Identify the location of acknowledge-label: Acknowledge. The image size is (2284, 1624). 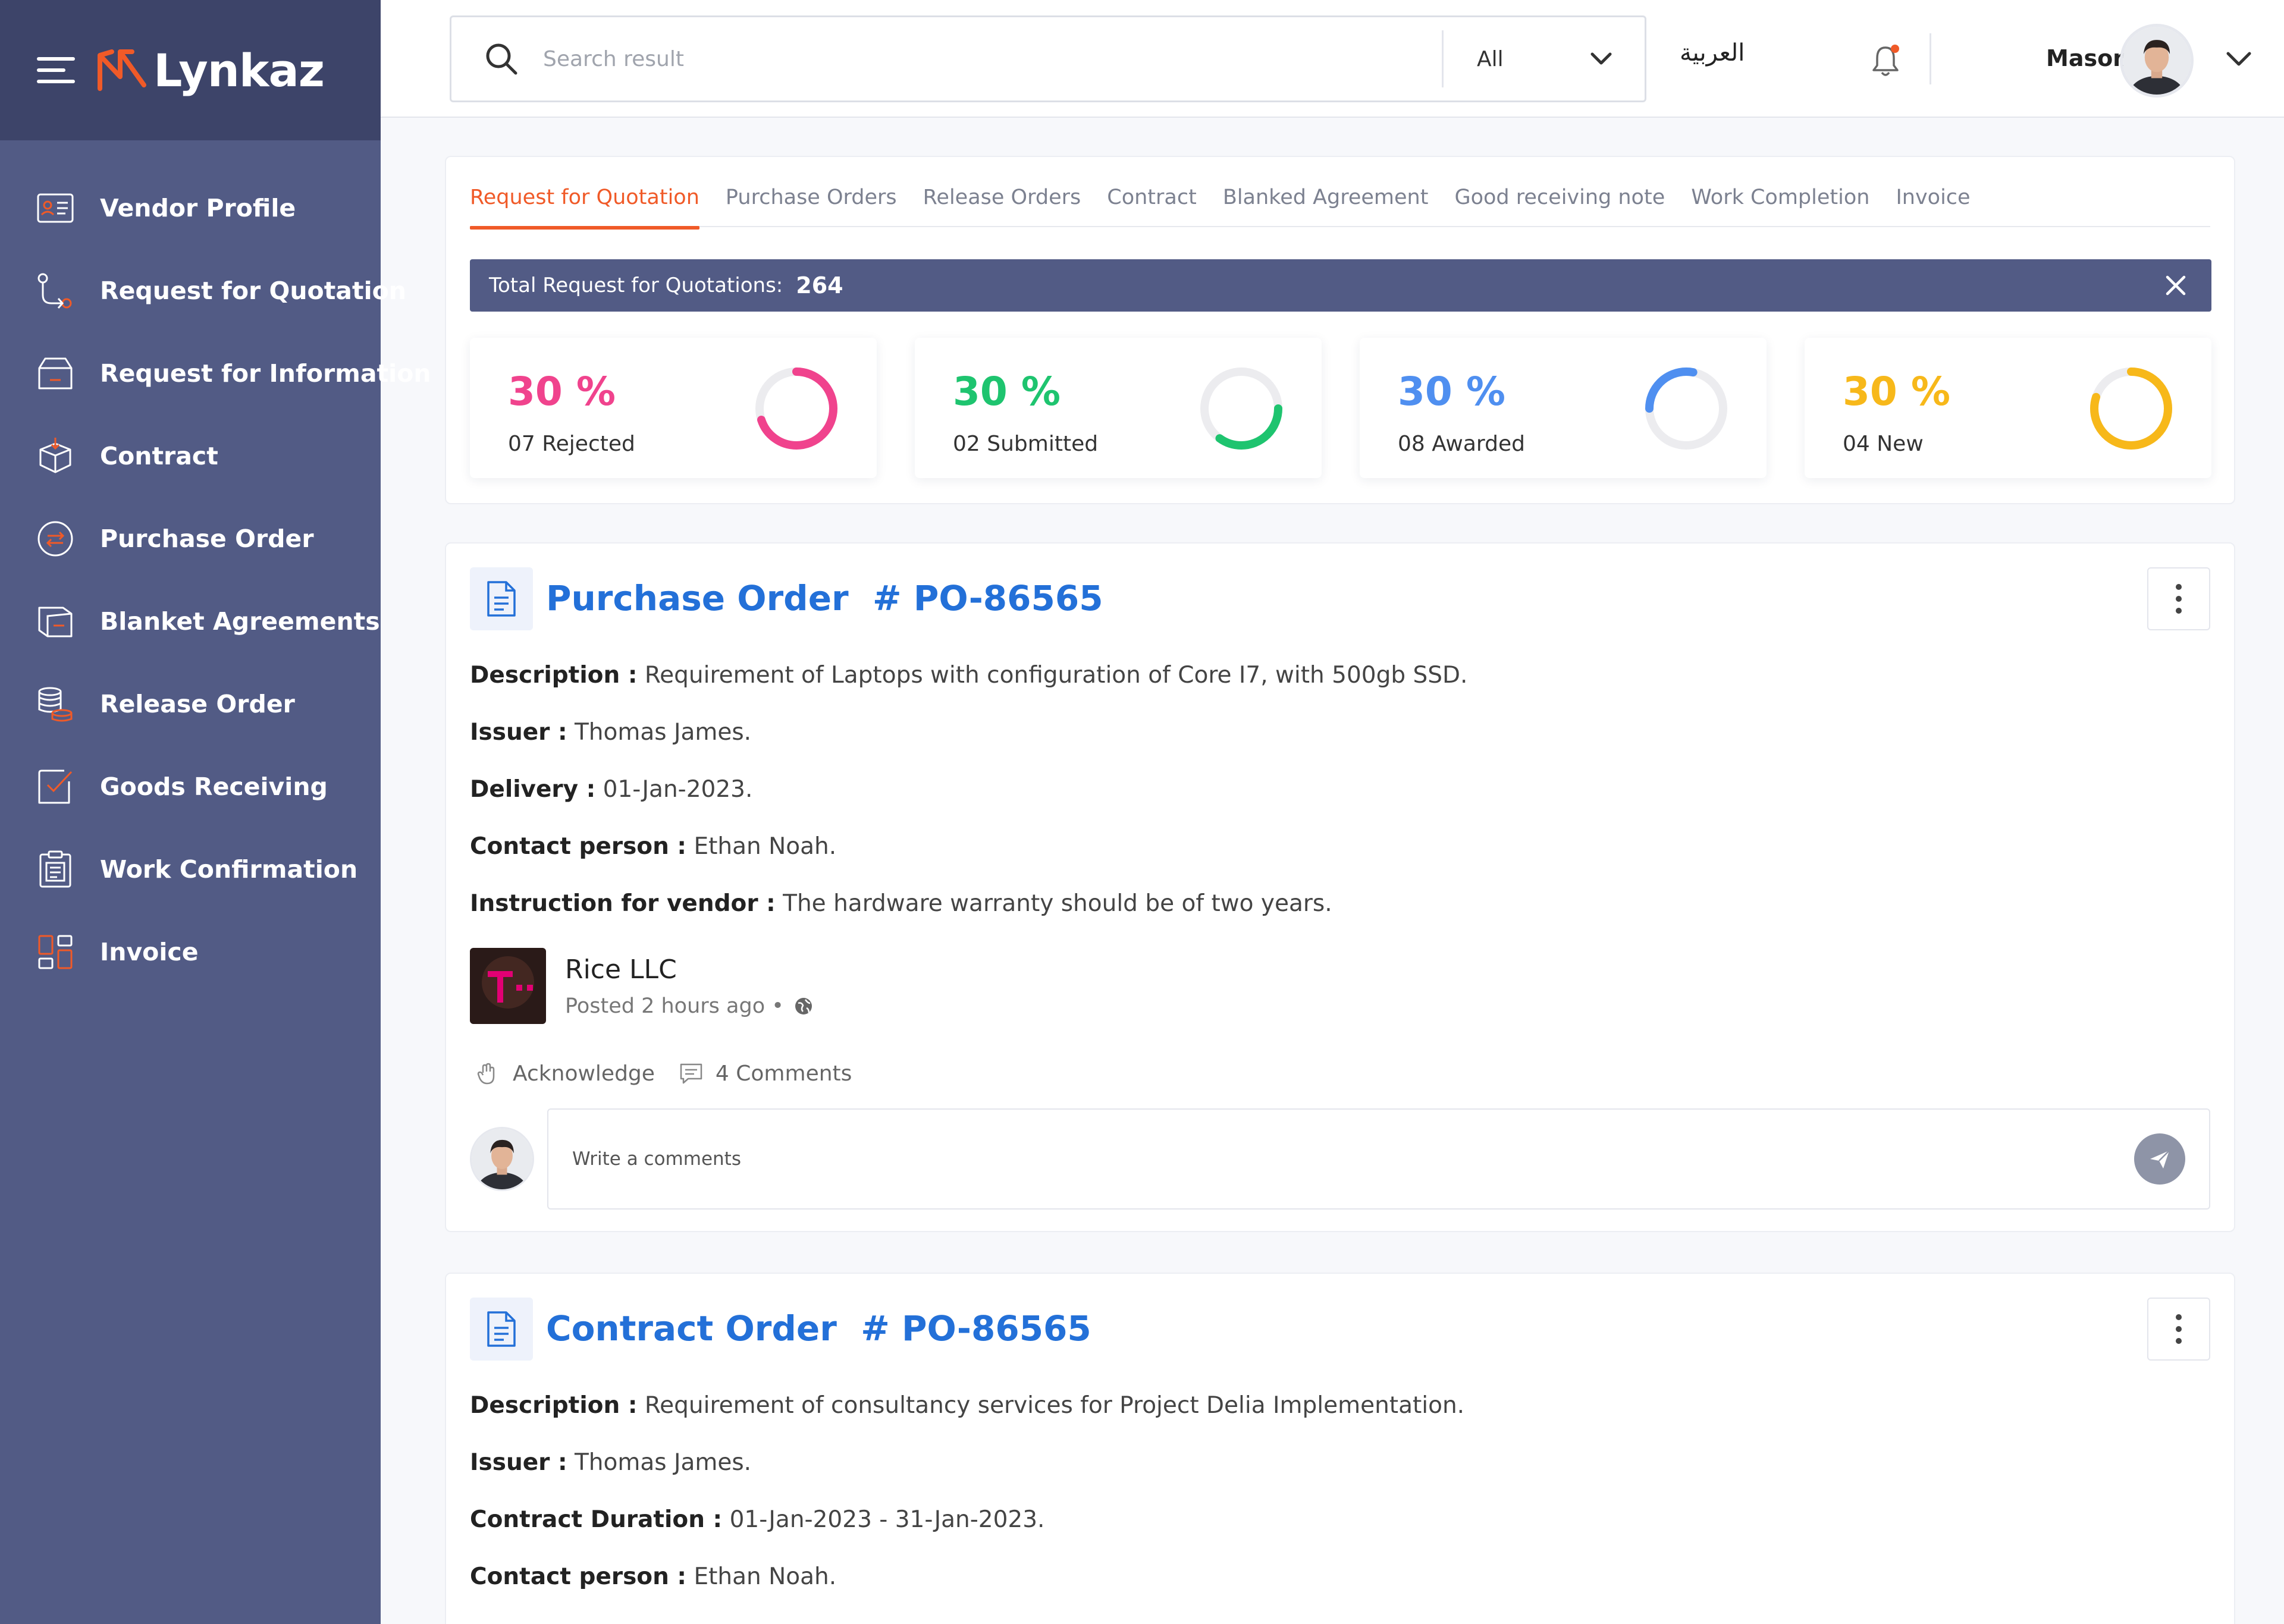
(584, 1073).